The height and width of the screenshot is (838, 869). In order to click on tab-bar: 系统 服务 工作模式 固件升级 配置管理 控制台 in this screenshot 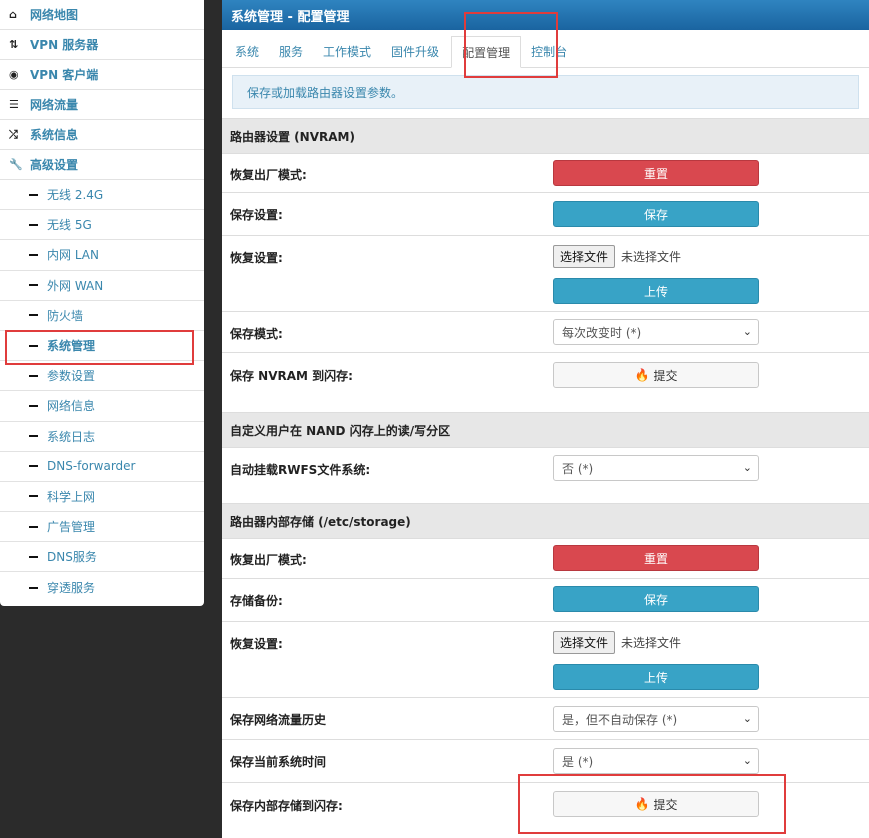, I will do `click(545, 49)`.